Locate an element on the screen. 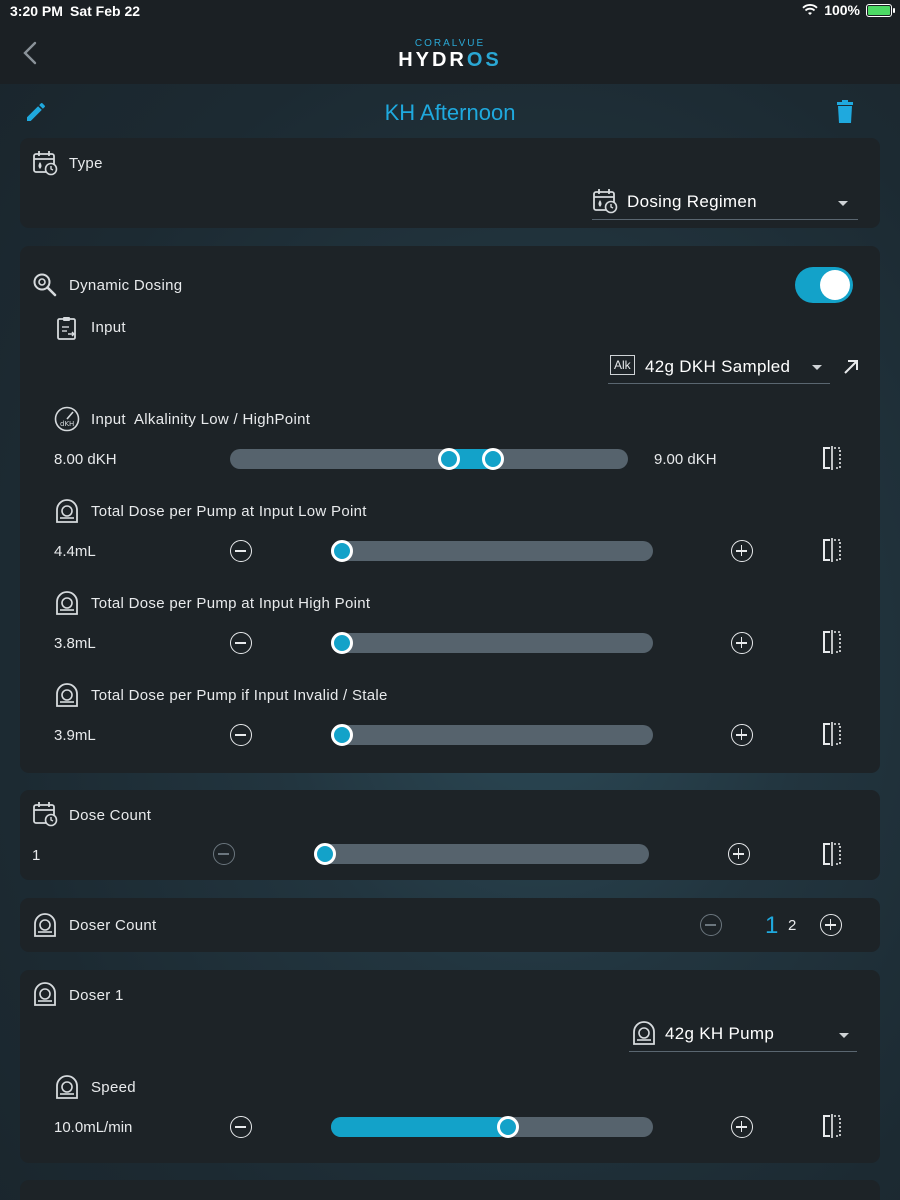 The image size is (900, 1200). low-dose-decrement-button is located at coordinates (241, 551).